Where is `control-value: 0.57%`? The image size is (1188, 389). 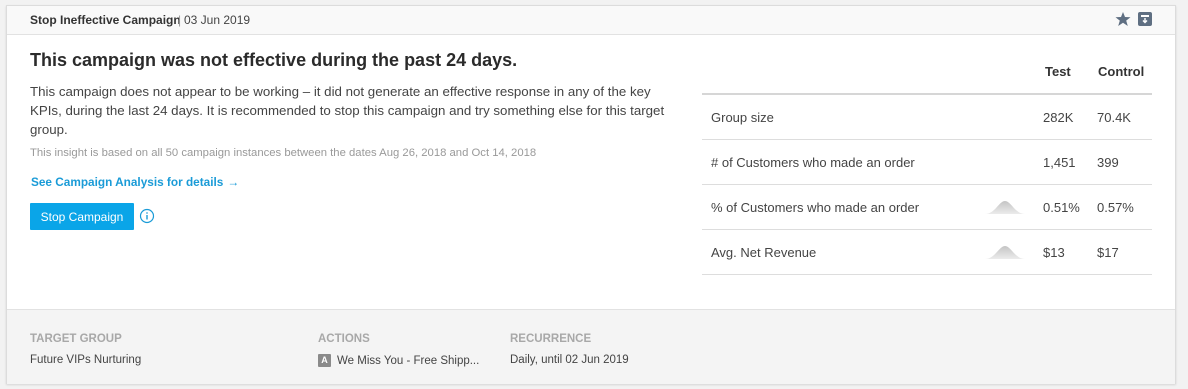
control-value: 0.57% is located at coordinates (1115, 207).